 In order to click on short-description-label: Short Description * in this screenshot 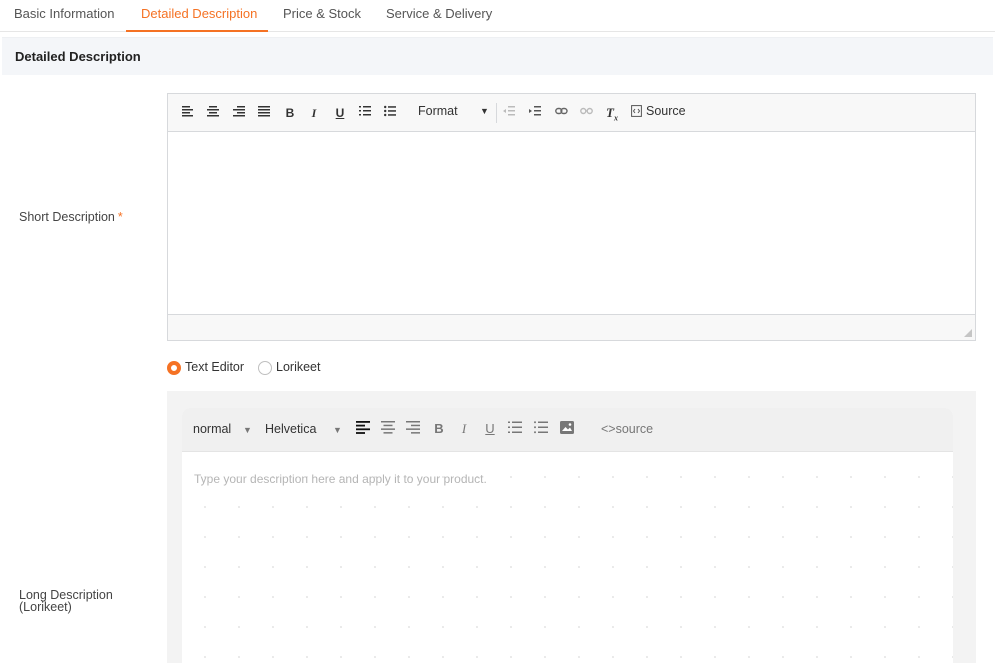, I will do `click(71, 217)`.